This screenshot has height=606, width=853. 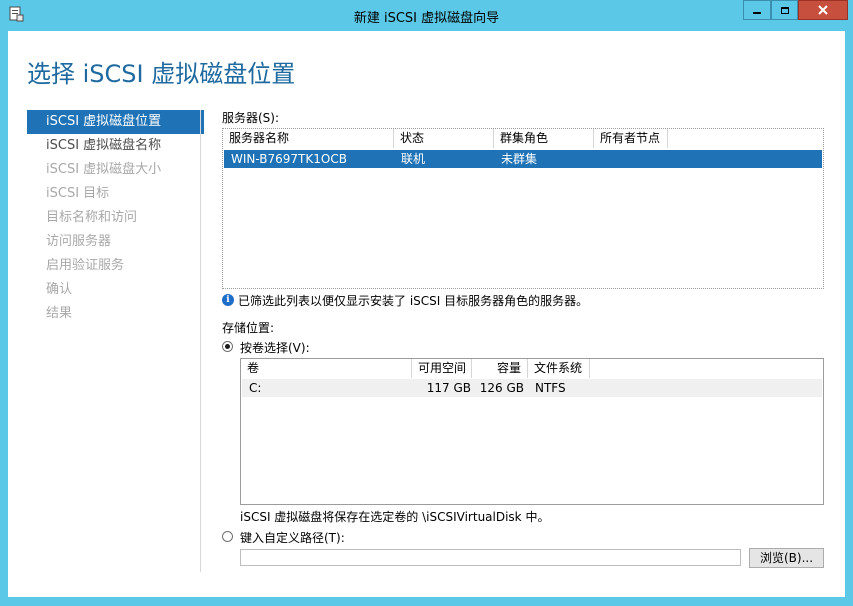 I want to click on custom-path-radio, so click(x=227, y=536).